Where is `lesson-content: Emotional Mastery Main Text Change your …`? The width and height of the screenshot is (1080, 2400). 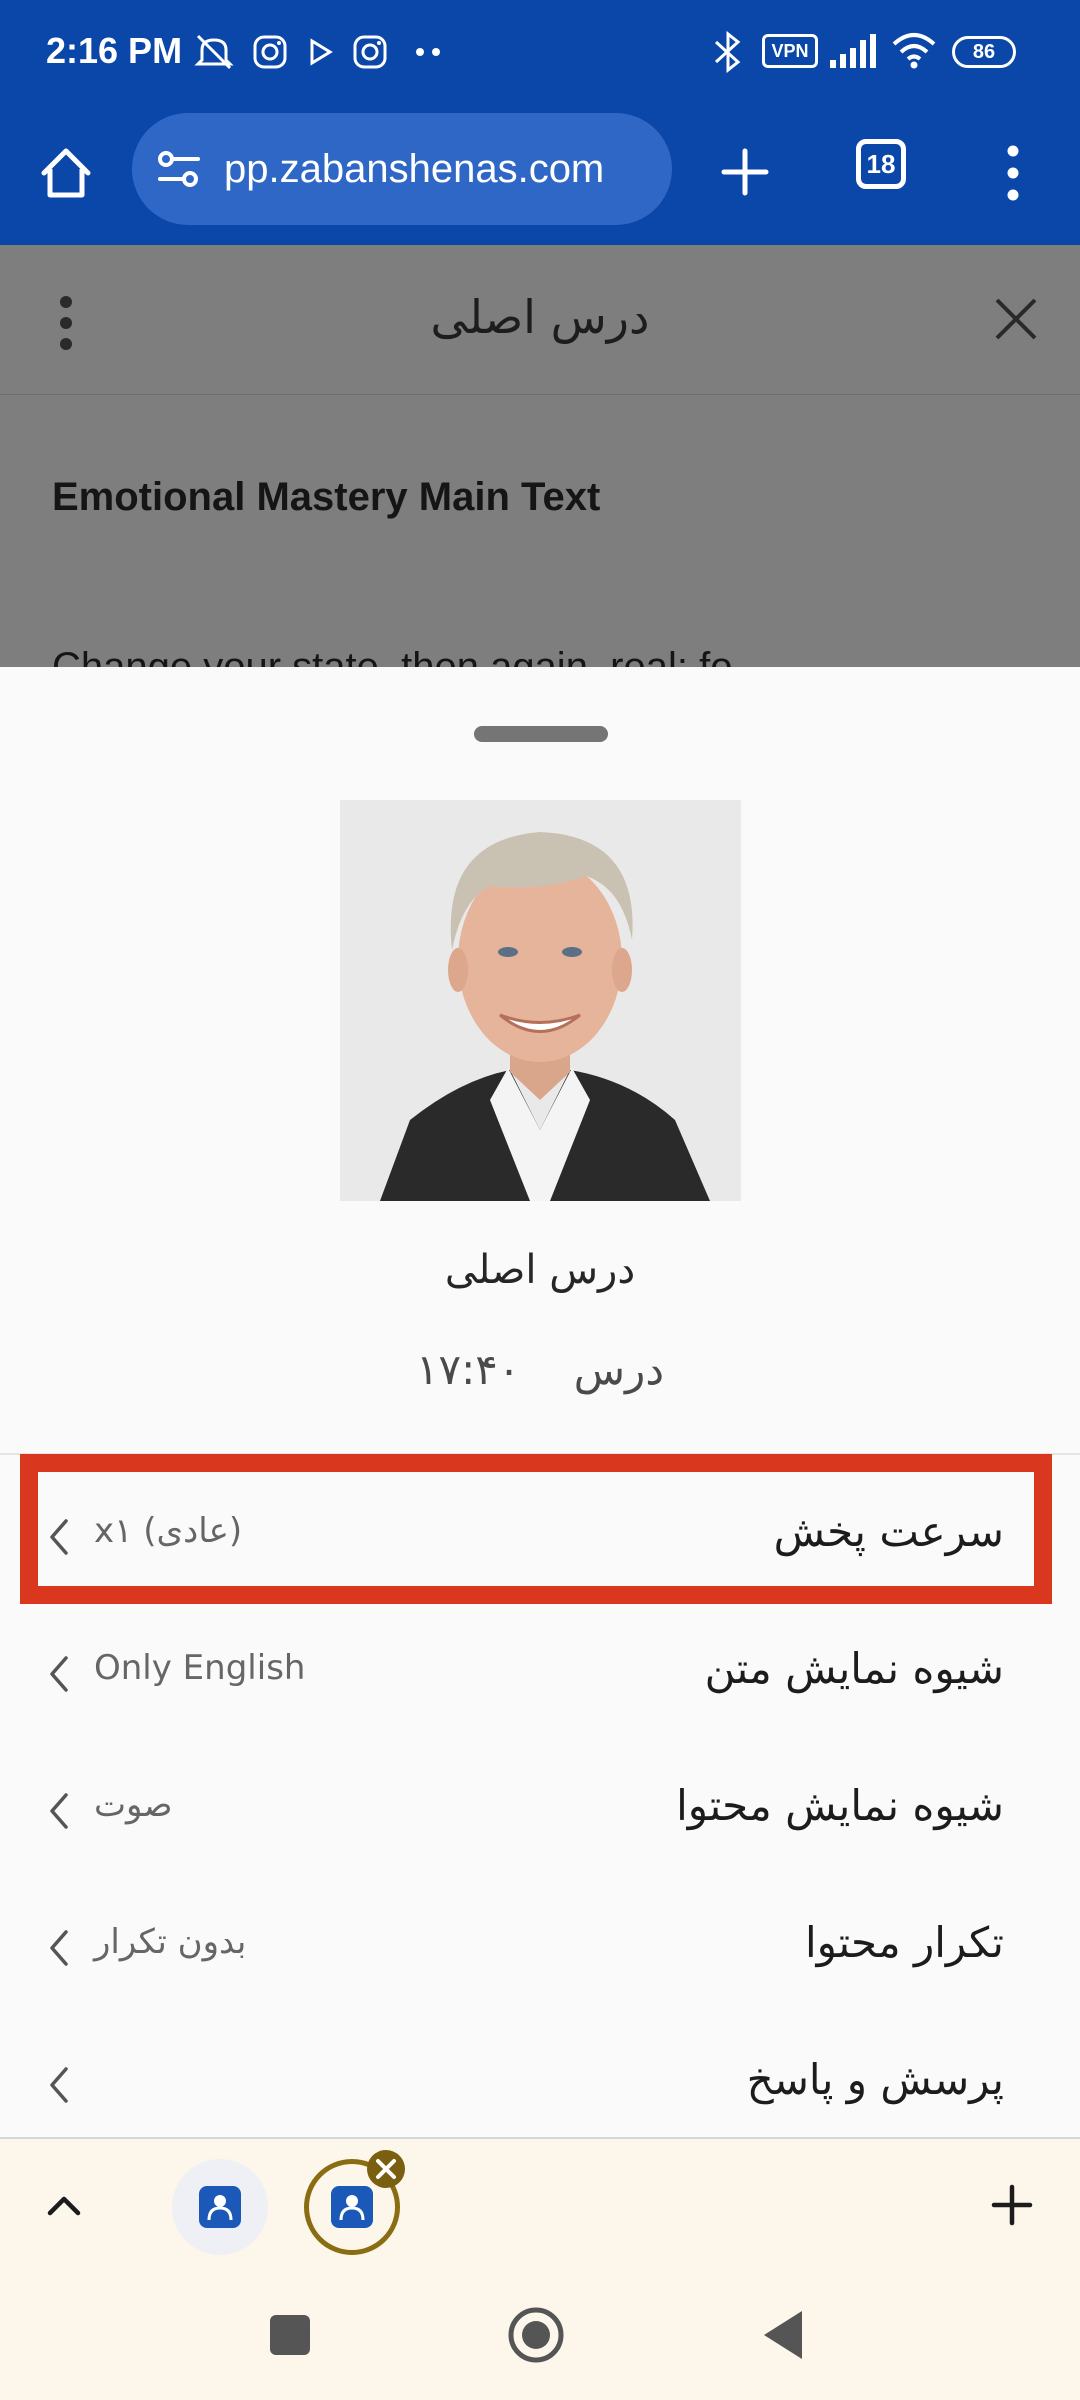
lesson-content: Emotional Mastery Main Text Change your … is located at coordinates (540, 531).